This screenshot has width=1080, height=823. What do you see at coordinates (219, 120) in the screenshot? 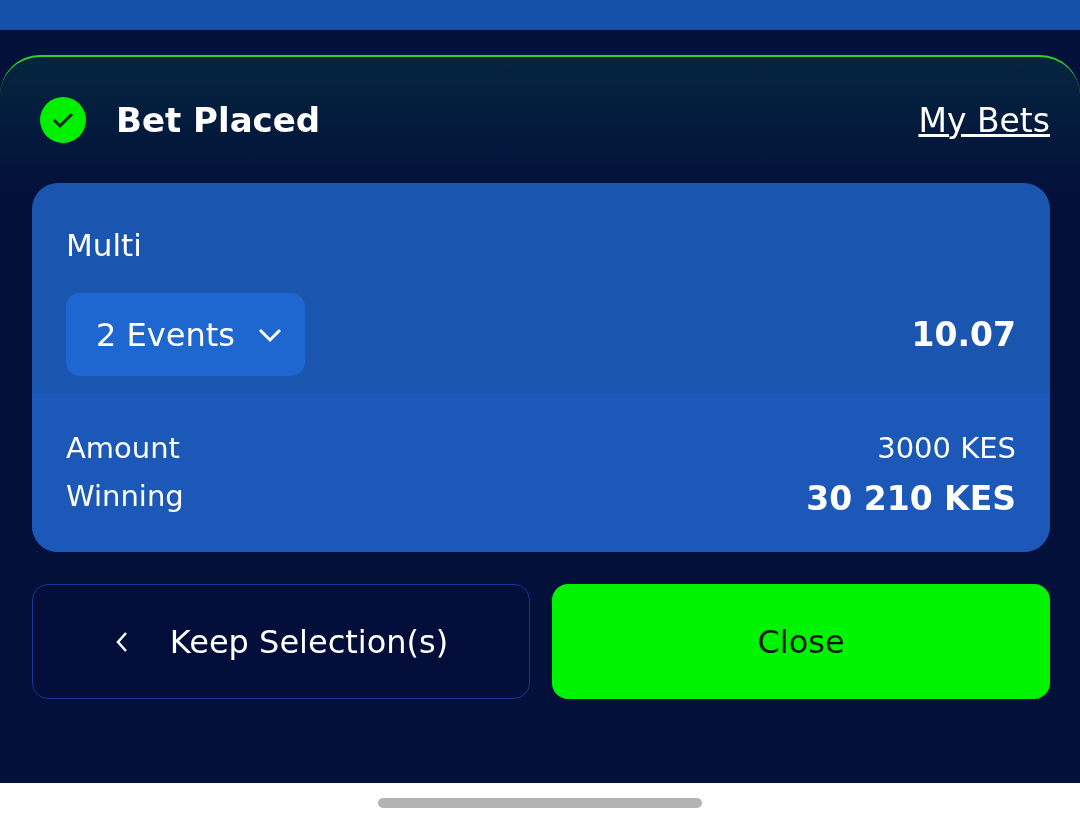
I see `bet-placed-title: Bet Placed` at bounding box center [219, 120].